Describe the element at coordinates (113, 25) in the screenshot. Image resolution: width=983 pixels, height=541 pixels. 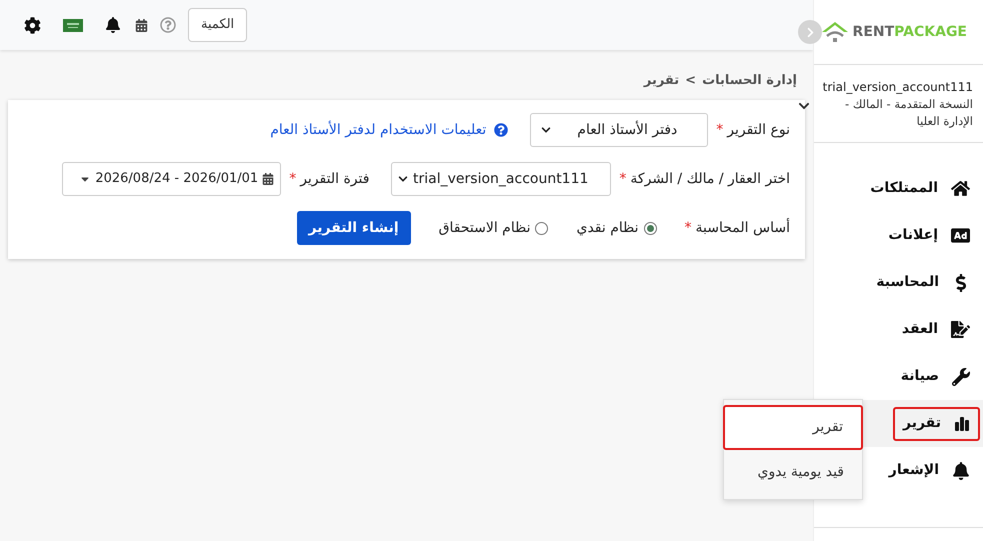
I see `notification-bell-icon` at that location.